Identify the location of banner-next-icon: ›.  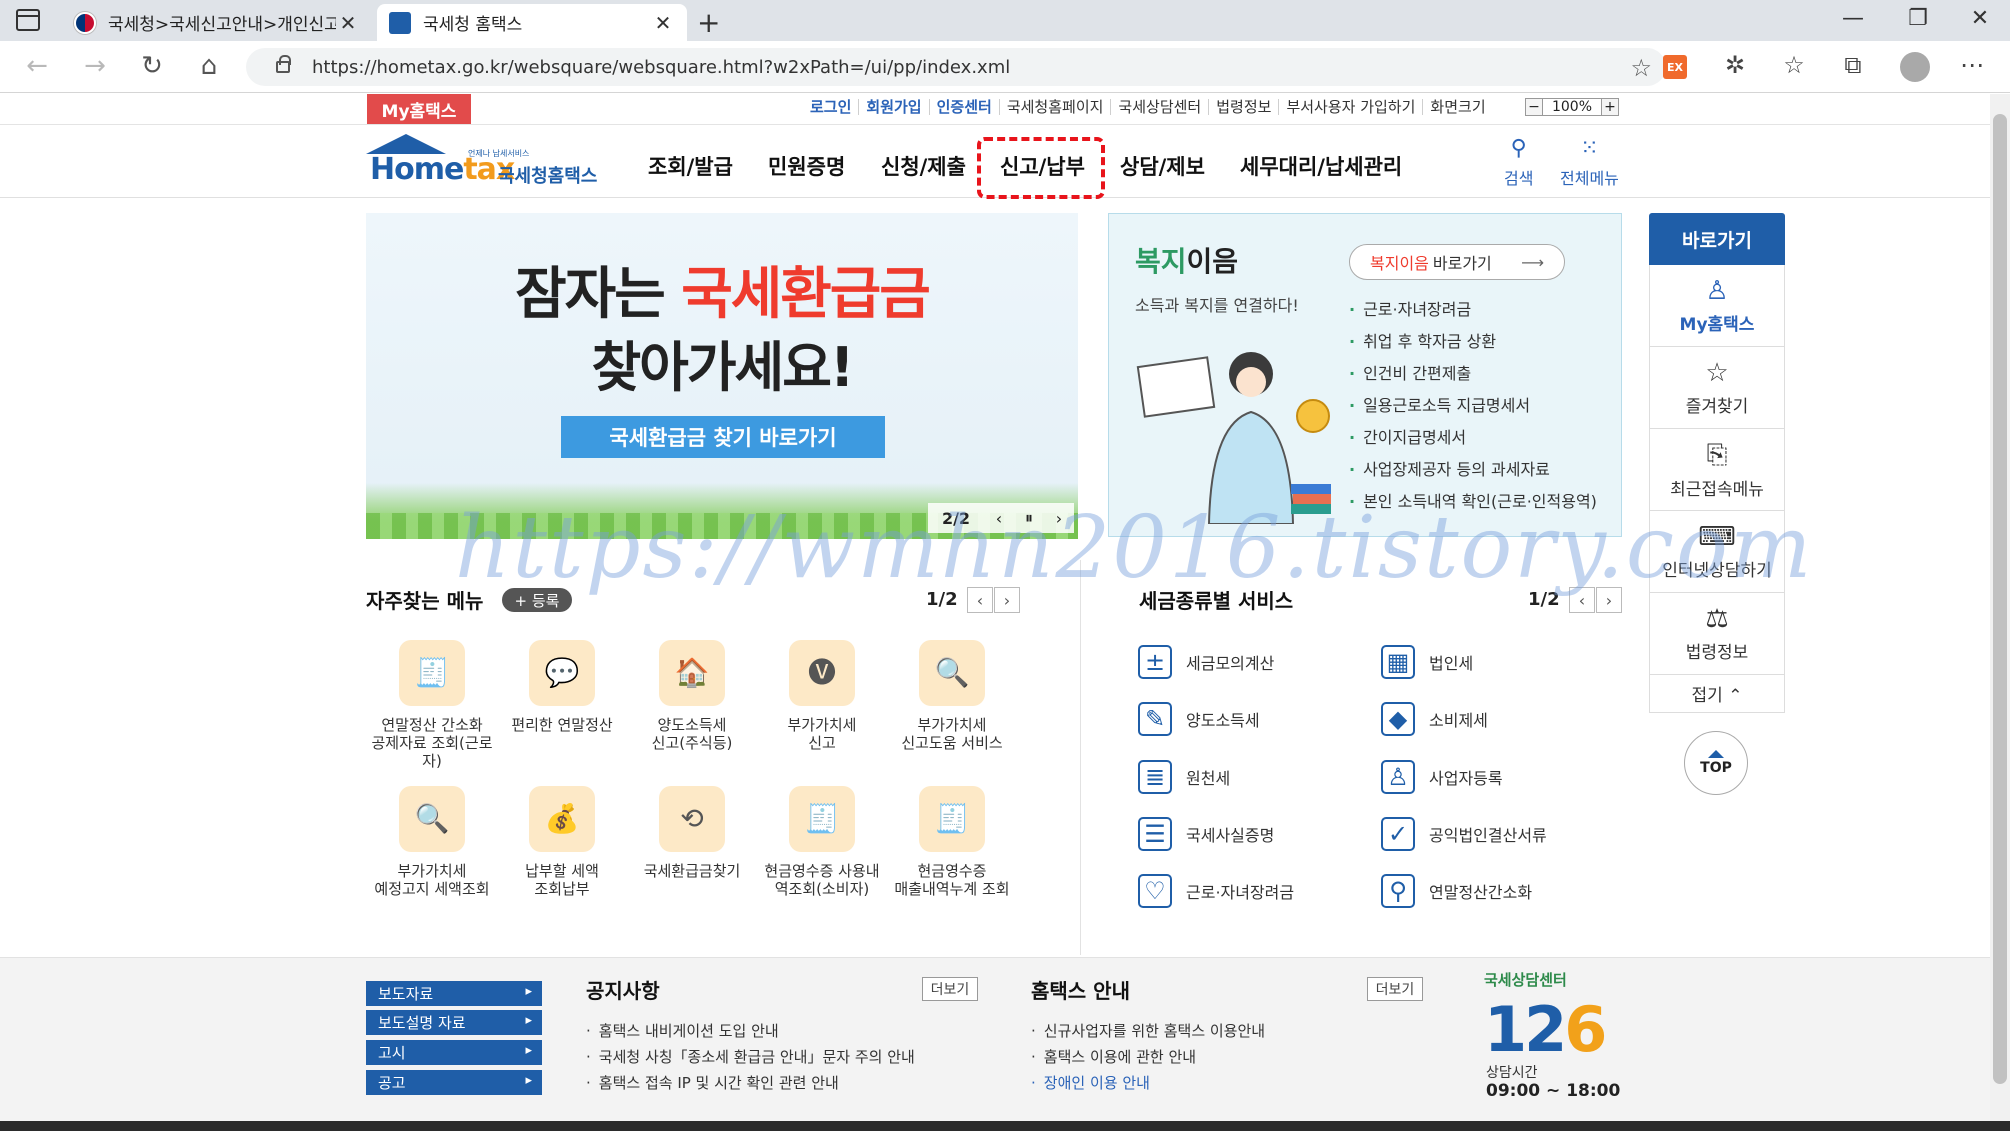
(1059, 518).